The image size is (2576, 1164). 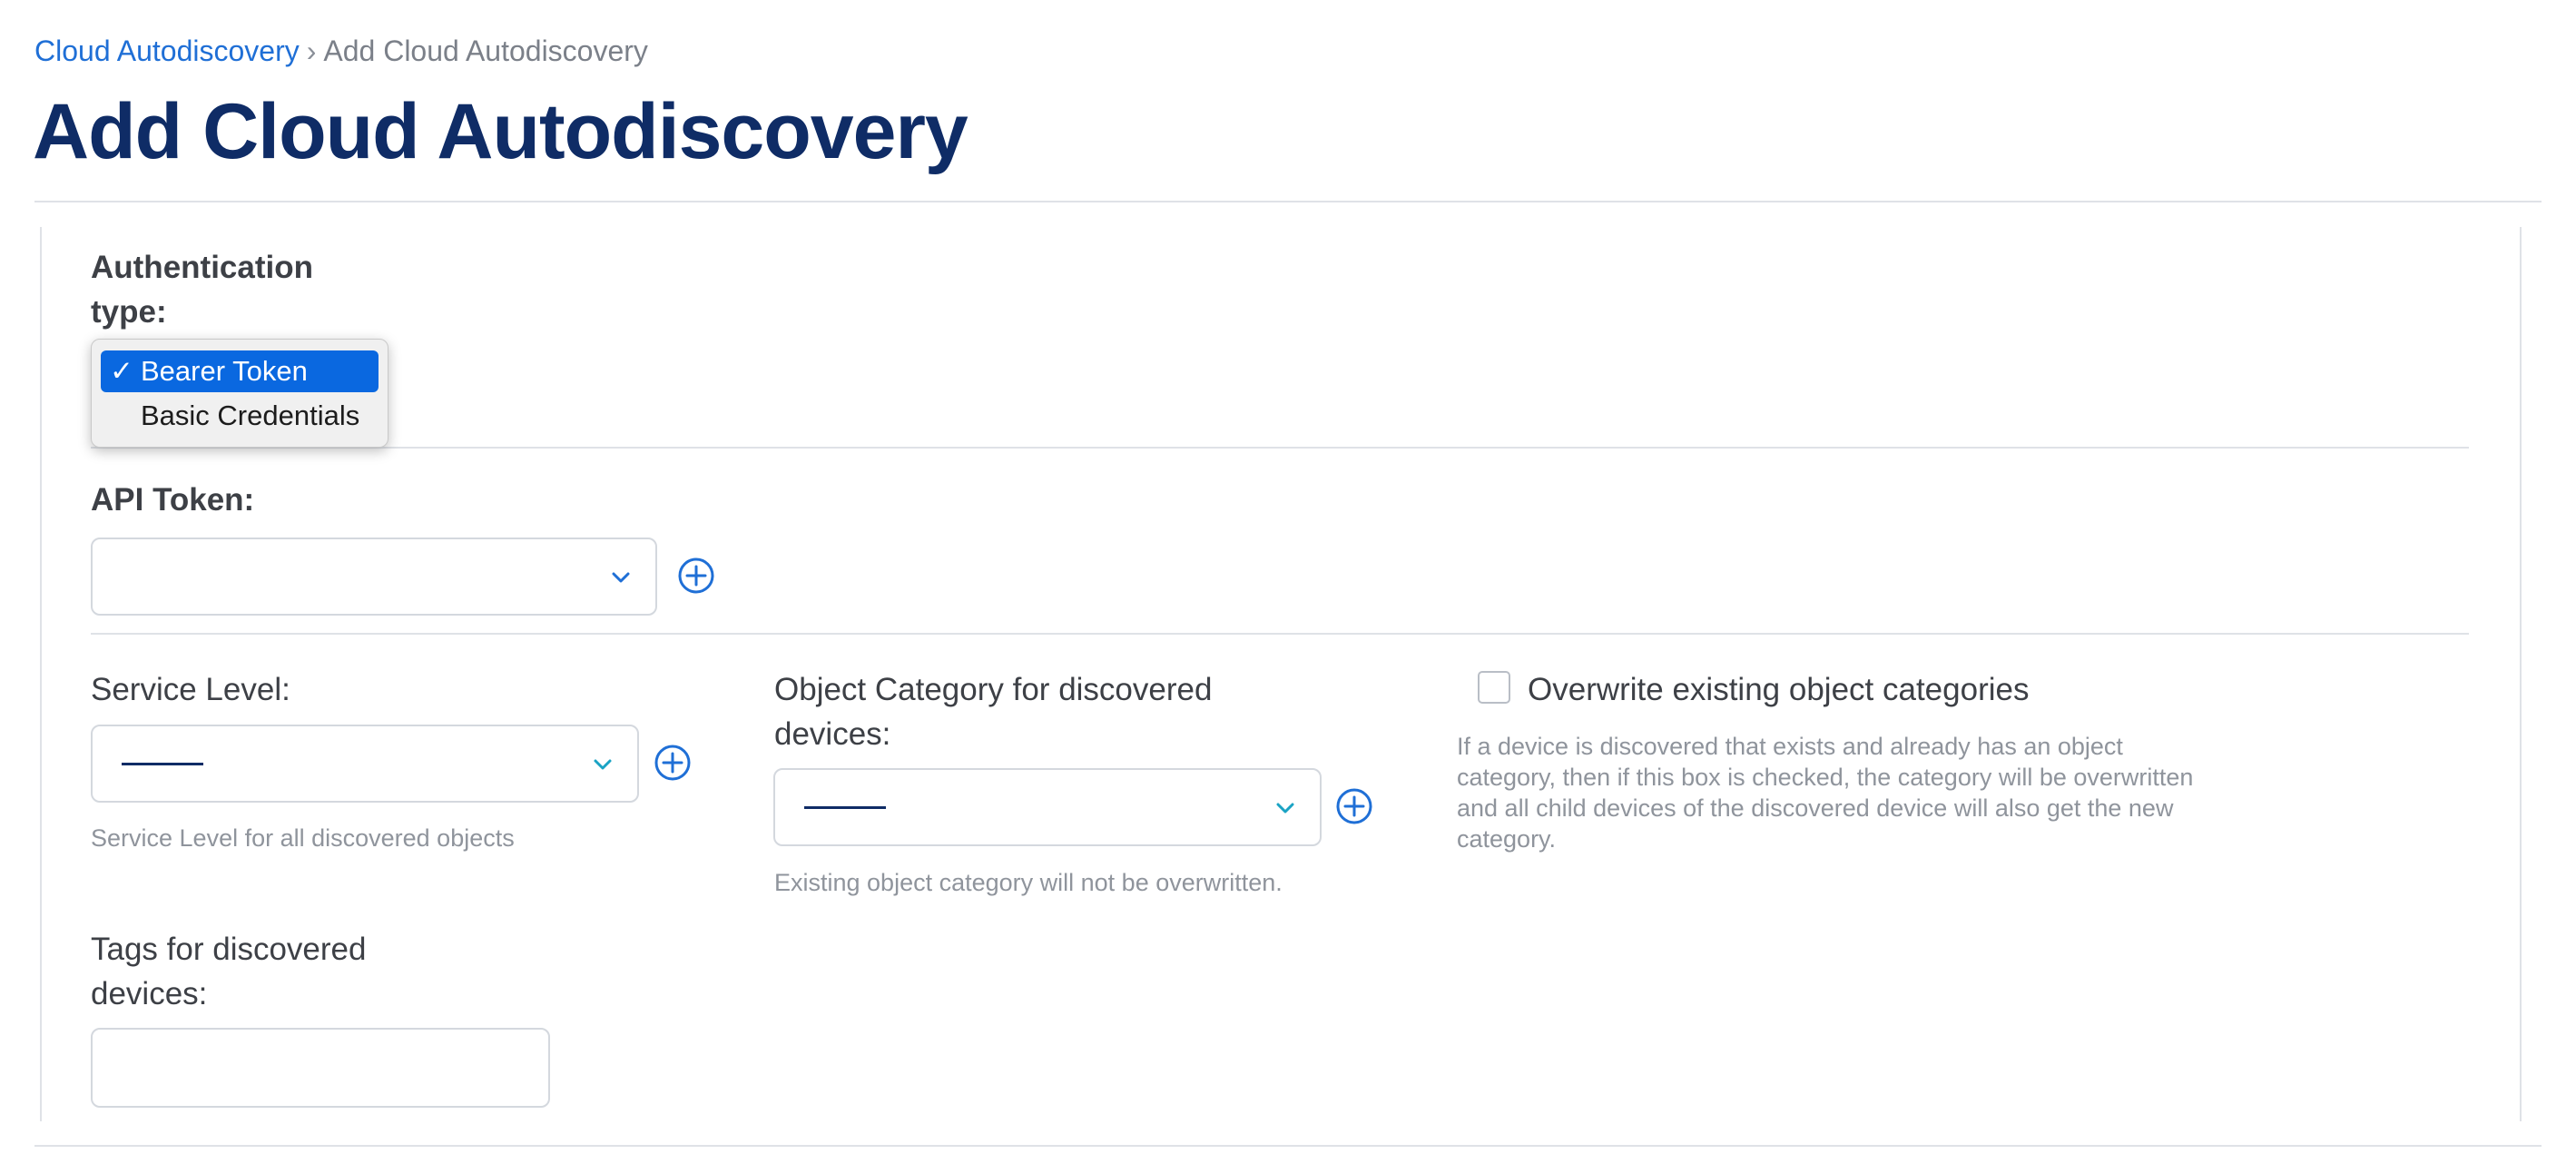 What do you see at coordinates (202, 290) in the screenshot?
I see `auth-type-label: Authentication type:` at bounding box center [202, 290].